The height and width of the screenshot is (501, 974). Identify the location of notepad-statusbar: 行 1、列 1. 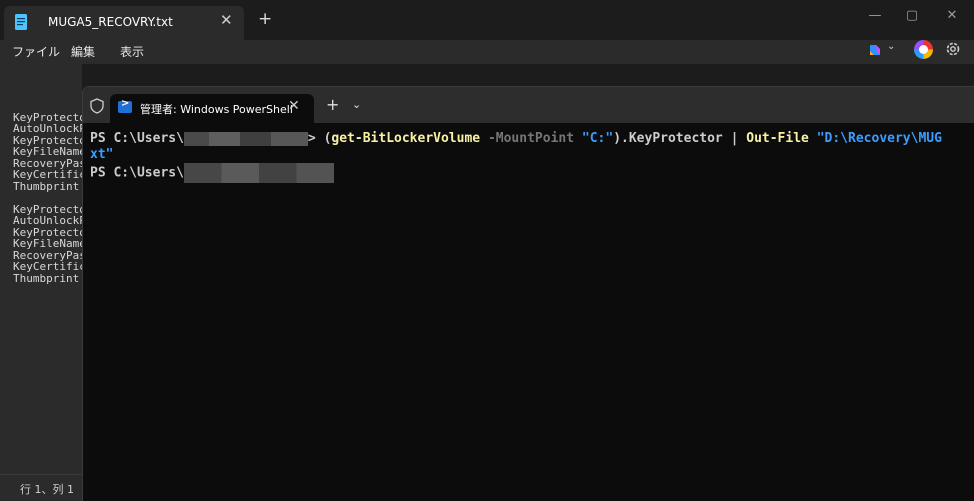
(41, 487).